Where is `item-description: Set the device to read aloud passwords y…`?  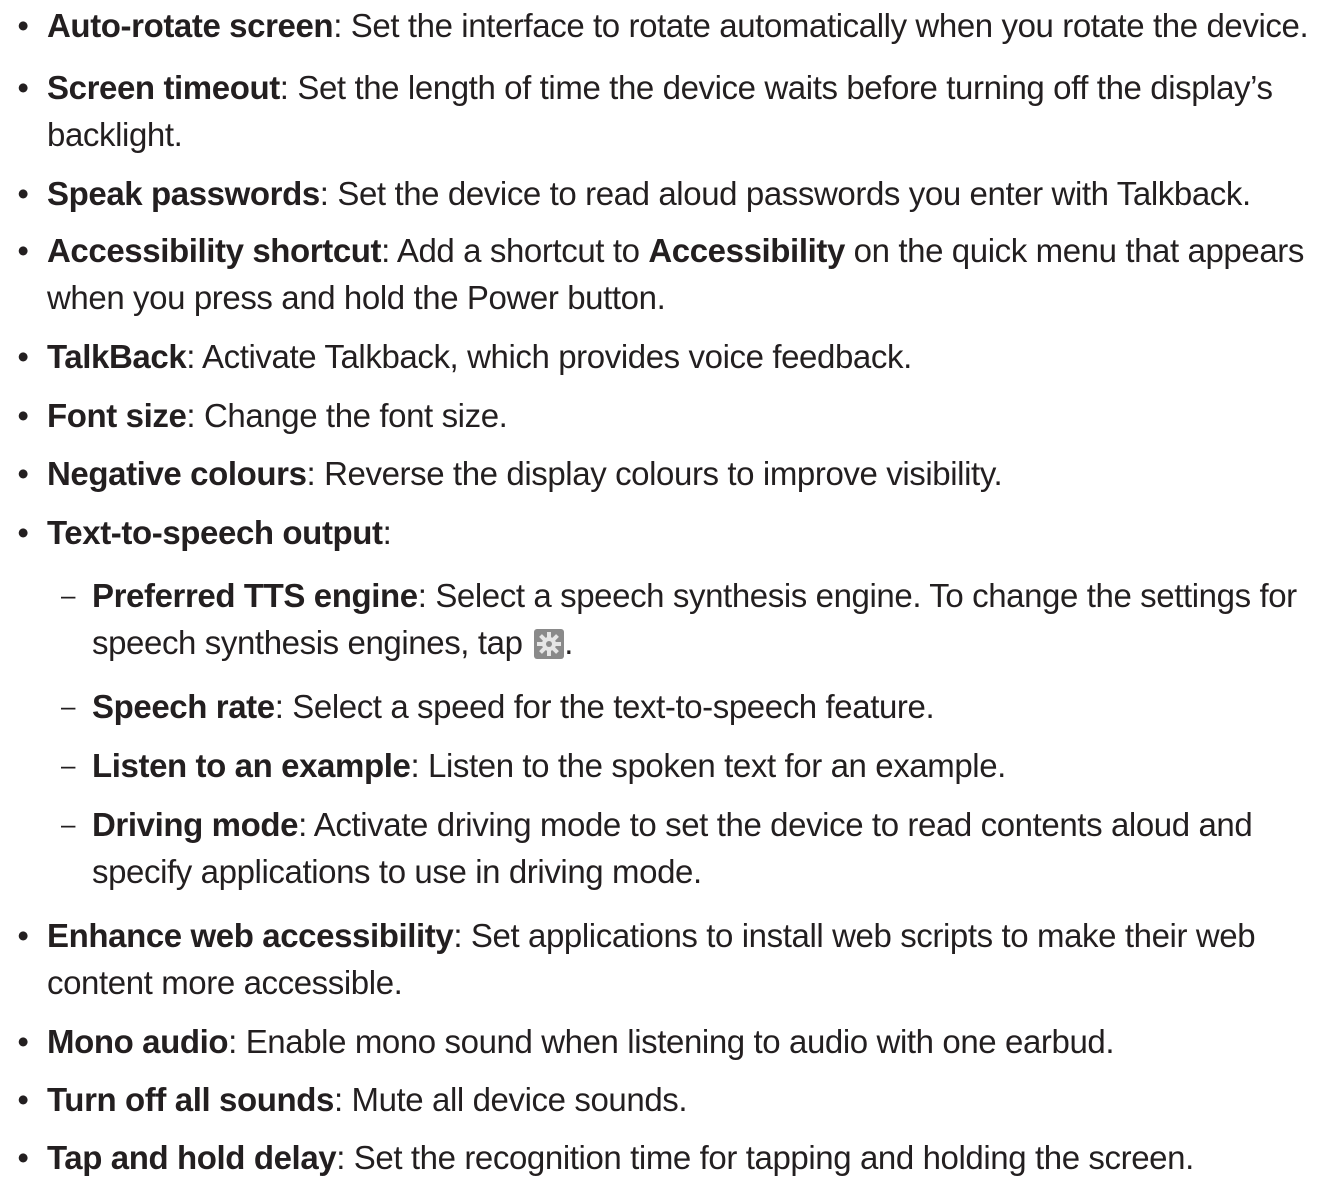 item-description: Set the device to read aloud passwords y… is located at coordinates (789, 193).